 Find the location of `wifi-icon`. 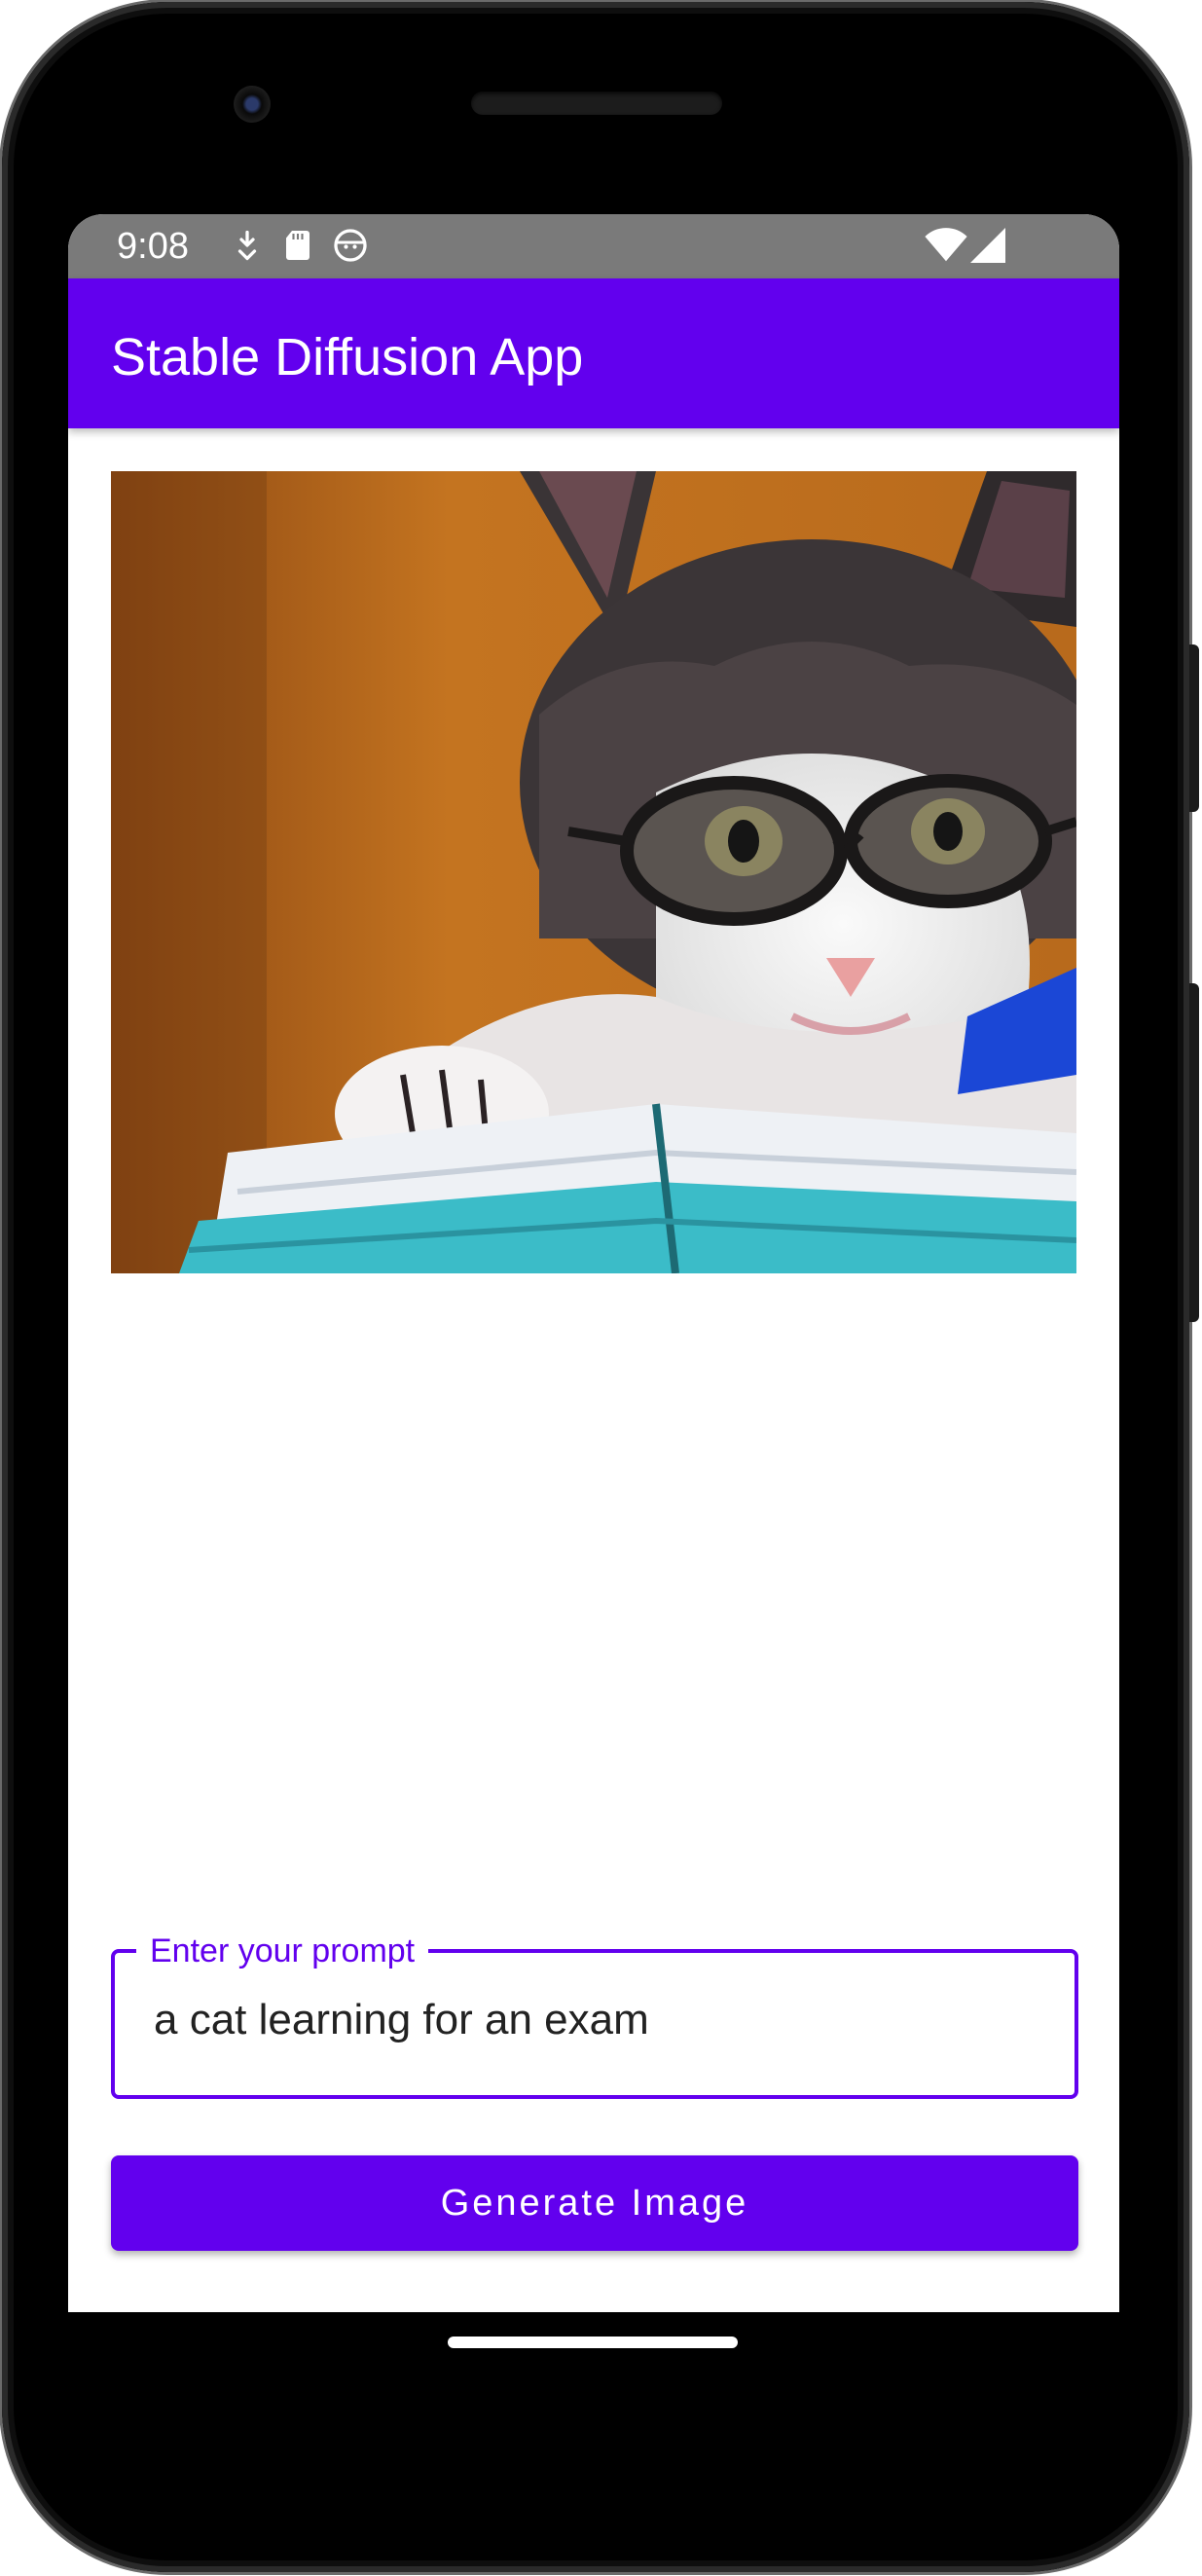

wifi-icon is located at coordinates (946, 245).